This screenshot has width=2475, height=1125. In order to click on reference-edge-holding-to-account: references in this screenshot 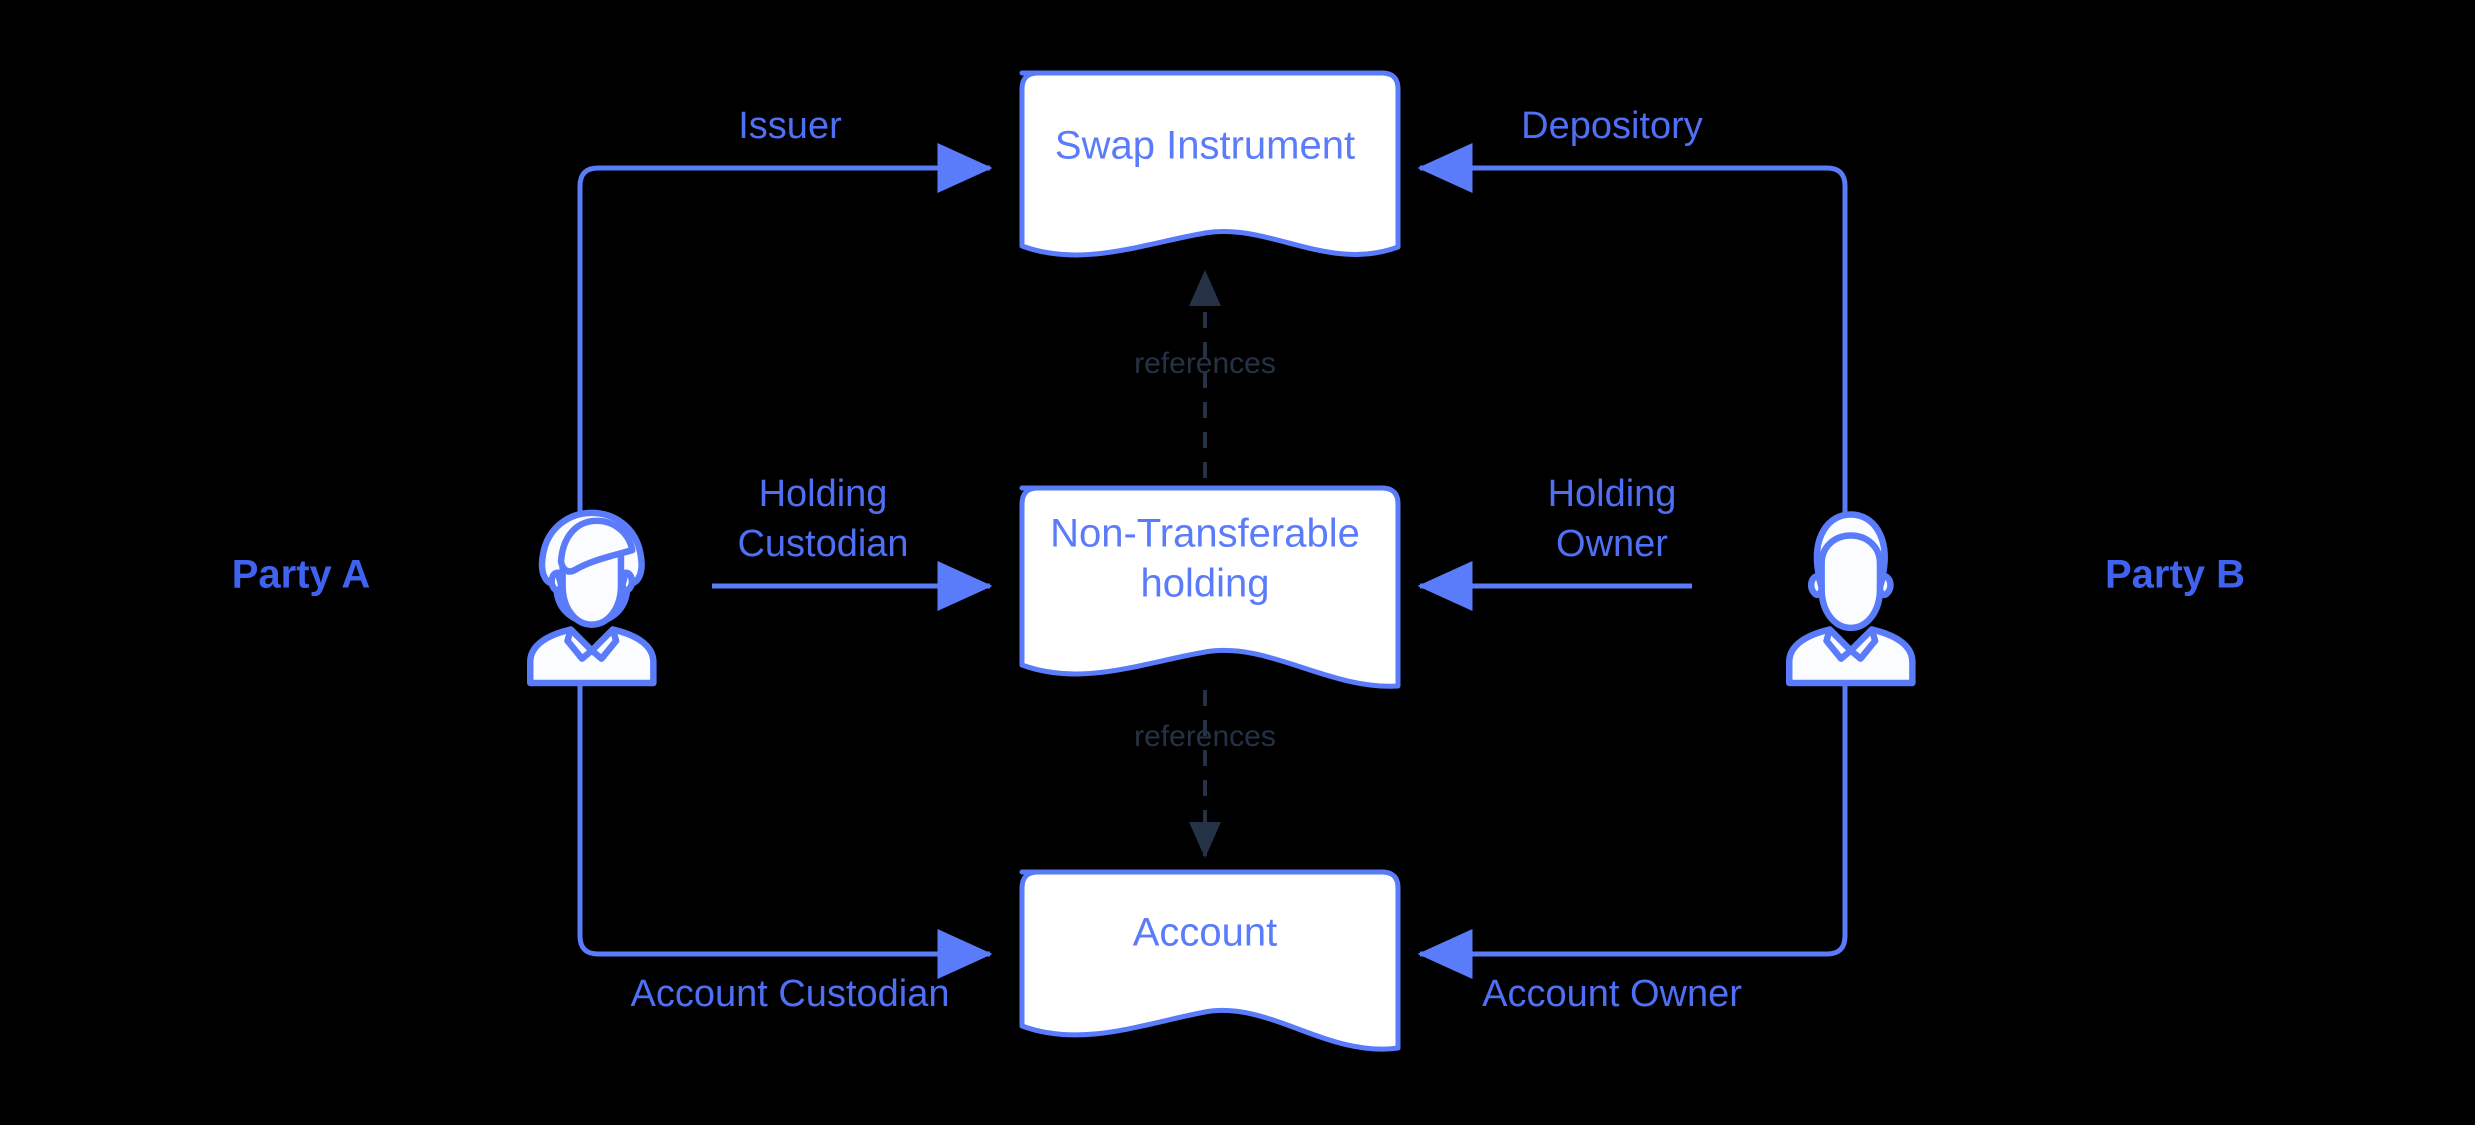, I will do `click(1205, 774)`.